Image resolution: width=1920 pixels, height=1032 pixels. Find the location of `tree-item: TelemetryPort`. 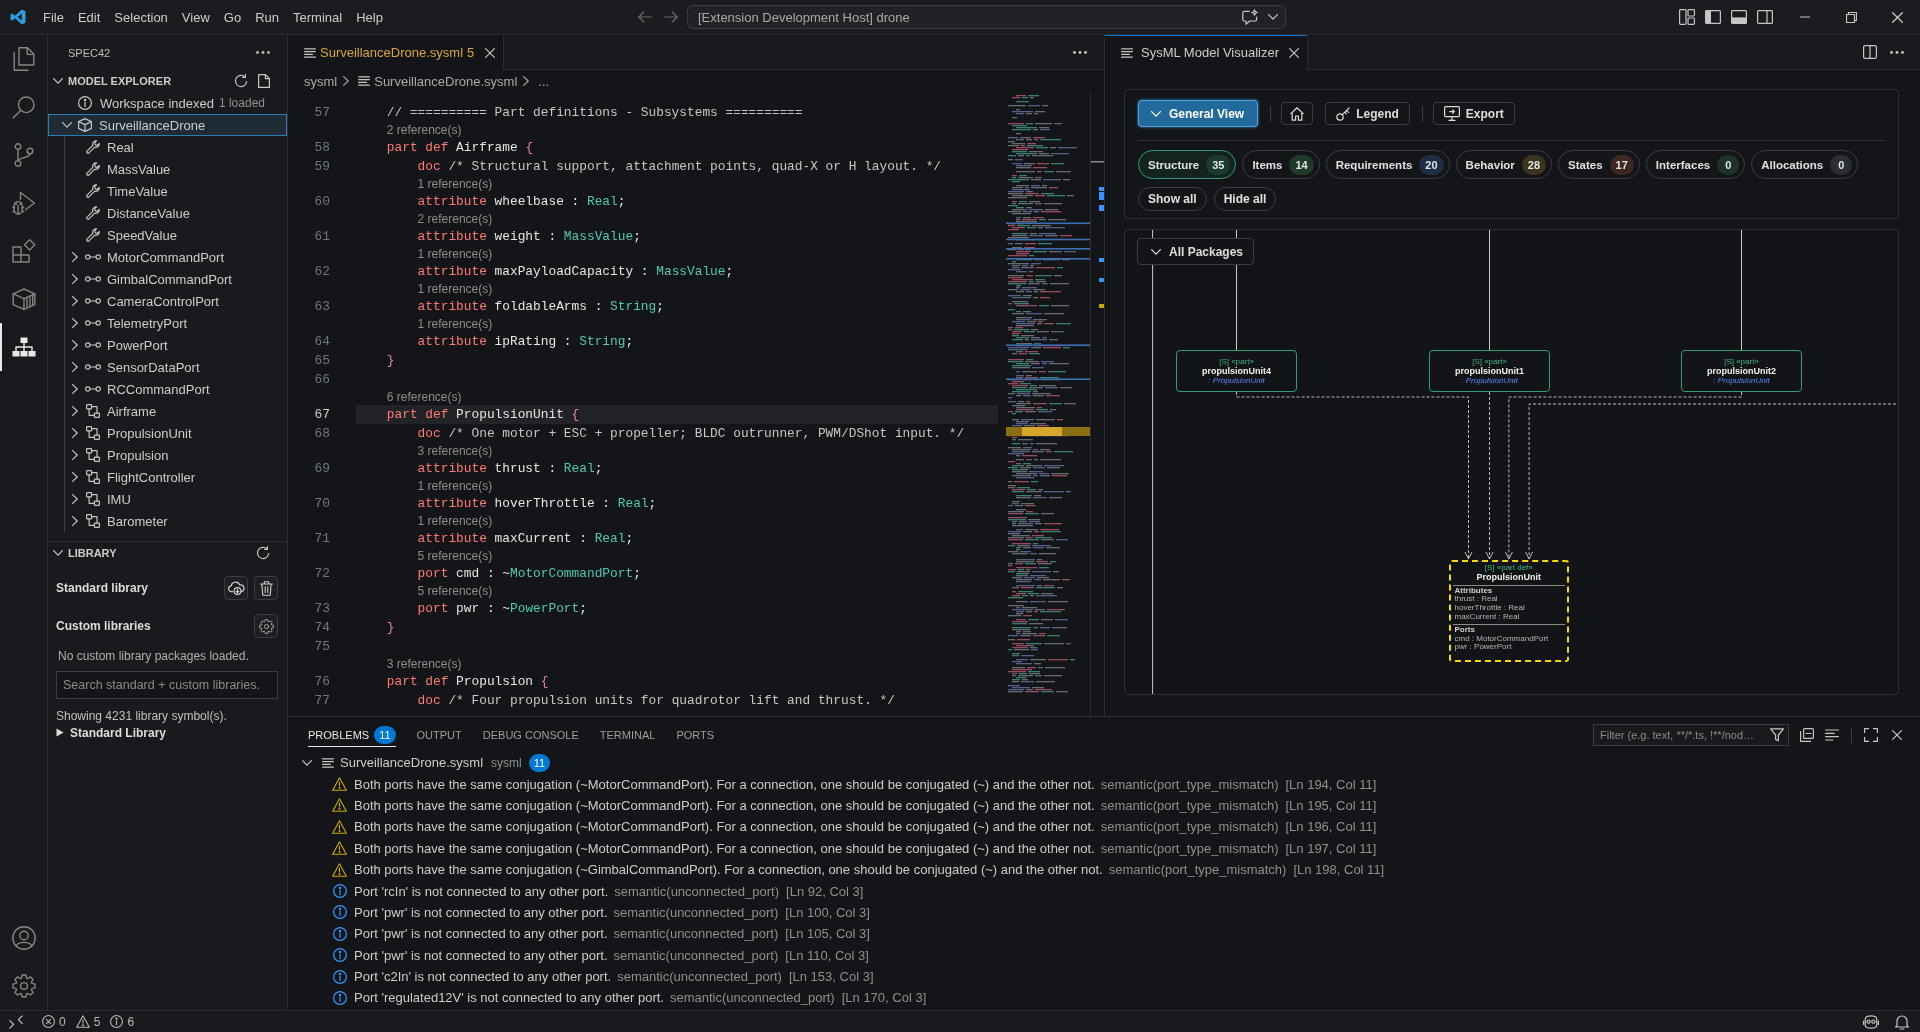

tree-item: TelemetryPort is located at coordinates (167, 323).